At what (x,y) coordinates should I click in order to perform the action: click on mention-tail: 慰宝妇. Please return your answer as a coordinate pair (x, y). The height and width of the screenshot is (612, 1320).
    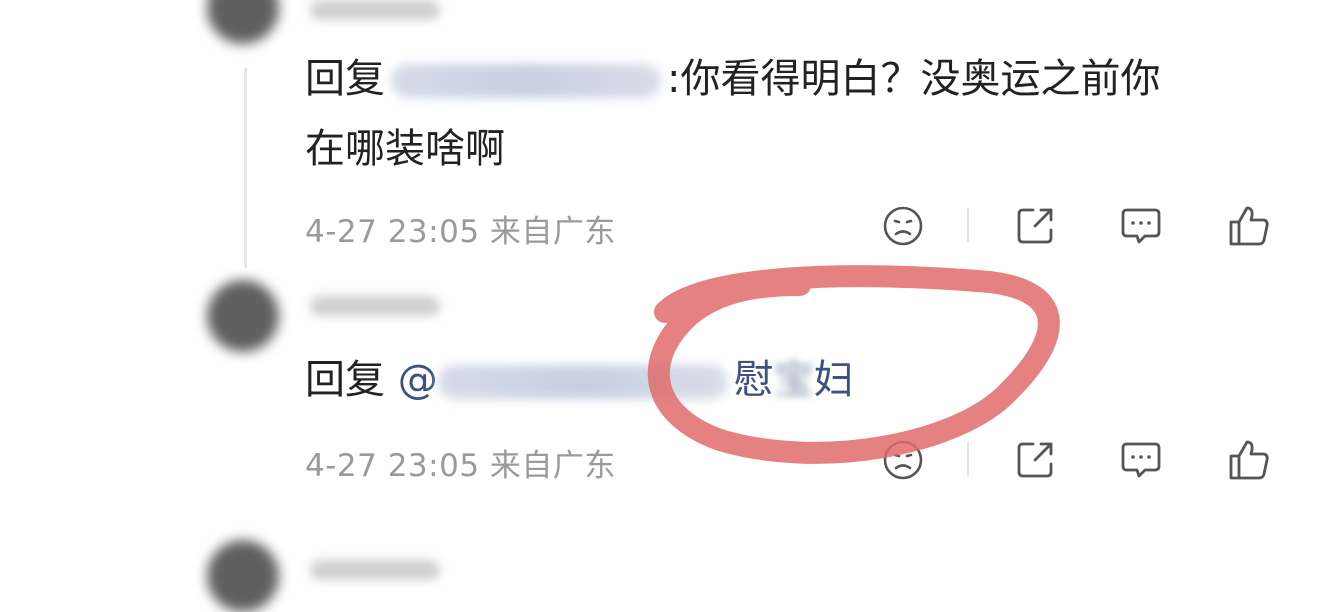
    Looking at the image, I should click on (794, 380).